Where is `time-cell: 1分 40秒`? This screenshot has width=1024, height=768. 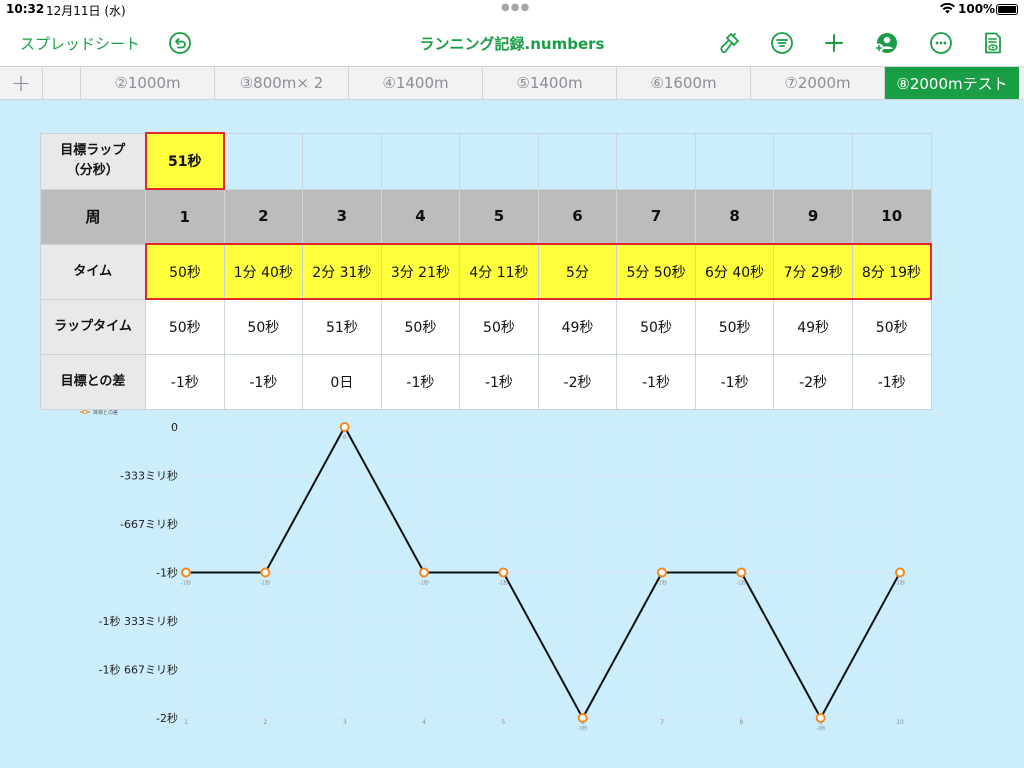
time-cell: 1分 40秒 is located at coordinates (263, 271).